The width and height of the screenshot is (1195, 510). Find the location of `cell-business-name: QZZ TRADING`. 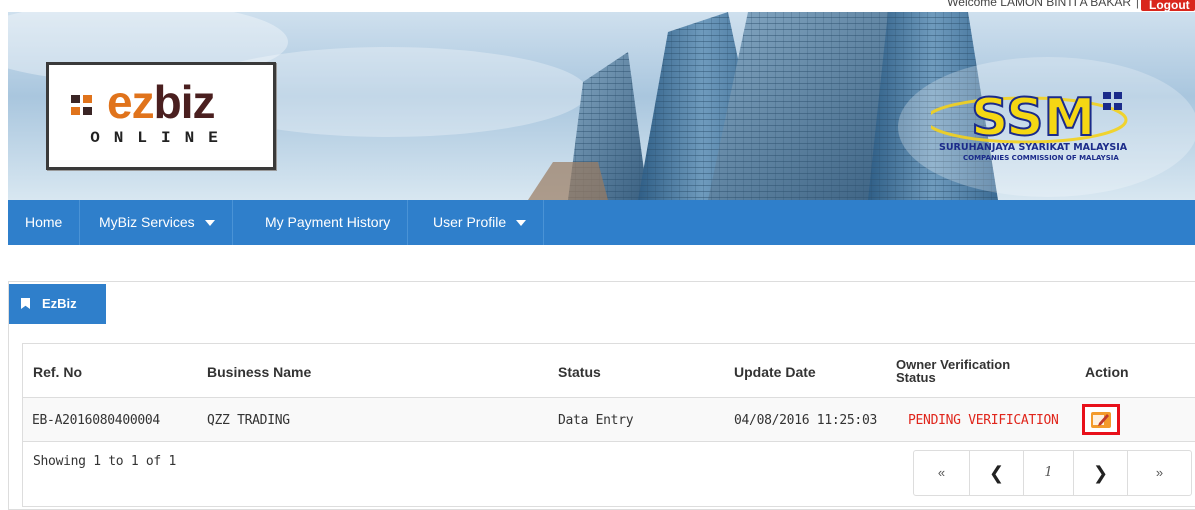

cell-business-name: QZZ TRADING is located at coordinates (248, 420).